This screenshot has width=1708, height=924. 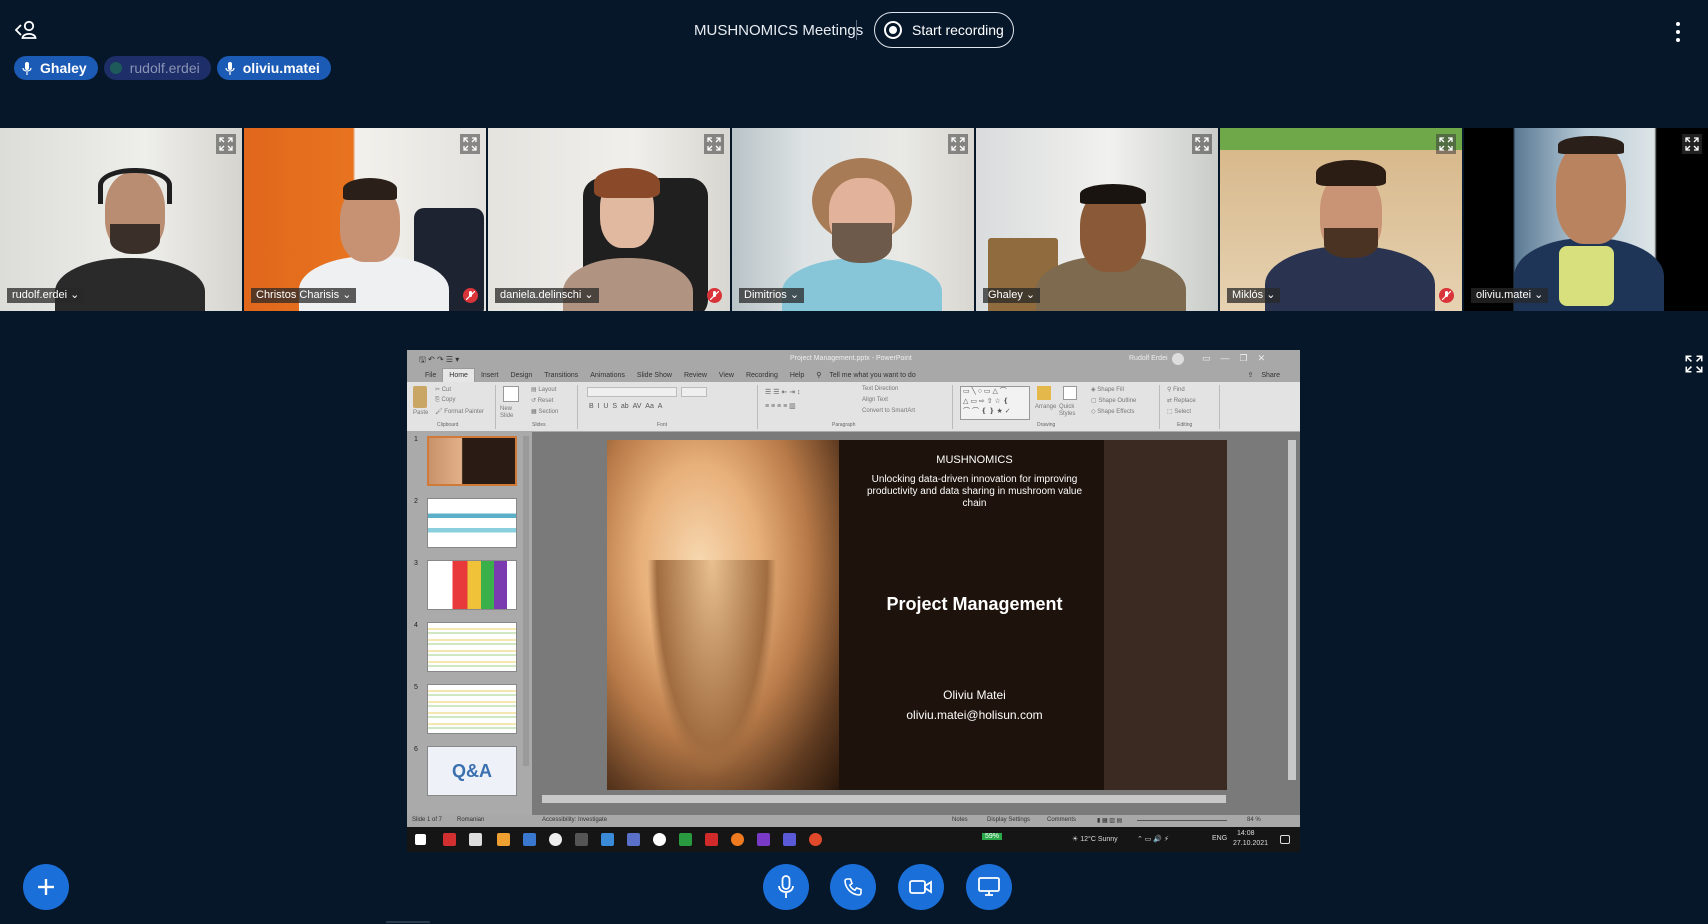 I want to click on language-indicator: Romanian, so click(x=470, y=820).